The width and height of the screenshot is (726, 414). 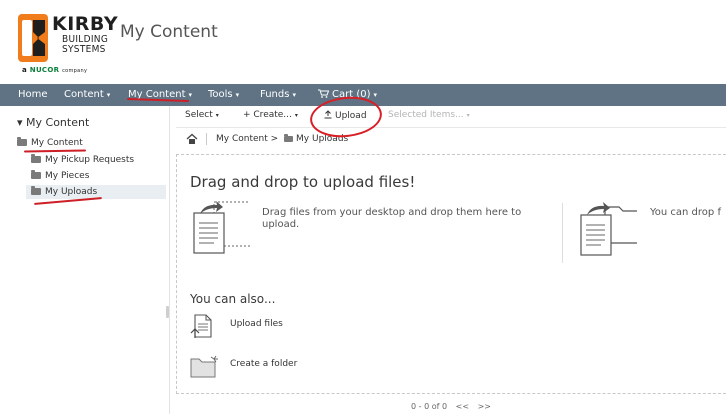 I want to click on home-icon, so click(x=192, y=139).